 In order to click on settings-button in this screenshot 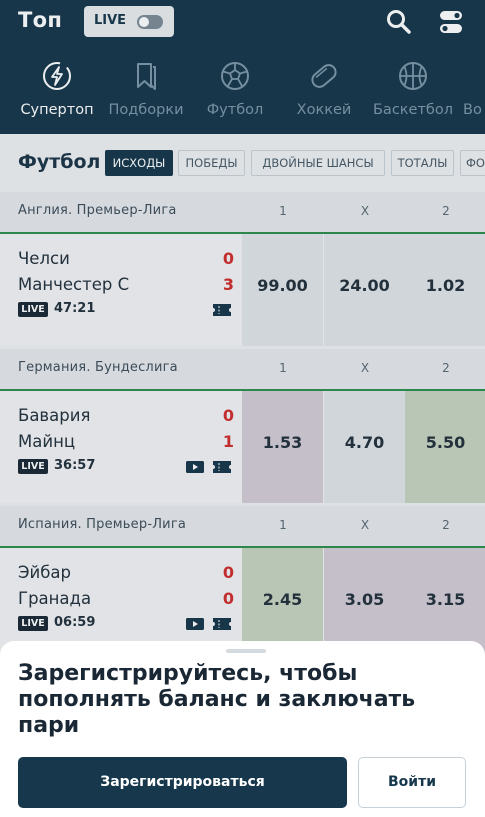, I will do `click(451, 22)`.